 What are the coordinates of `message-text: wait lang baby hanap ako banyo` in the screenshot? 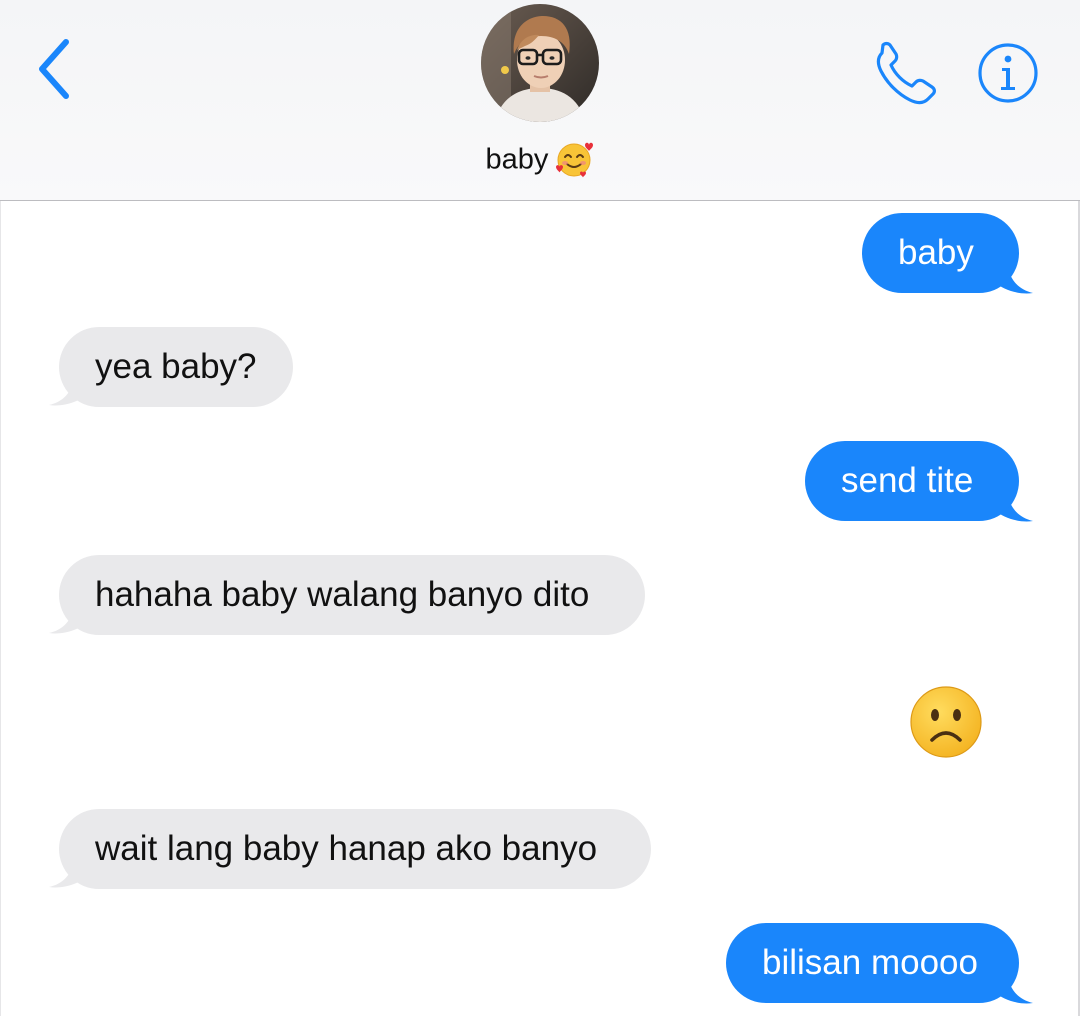 It's located at (346, 848).